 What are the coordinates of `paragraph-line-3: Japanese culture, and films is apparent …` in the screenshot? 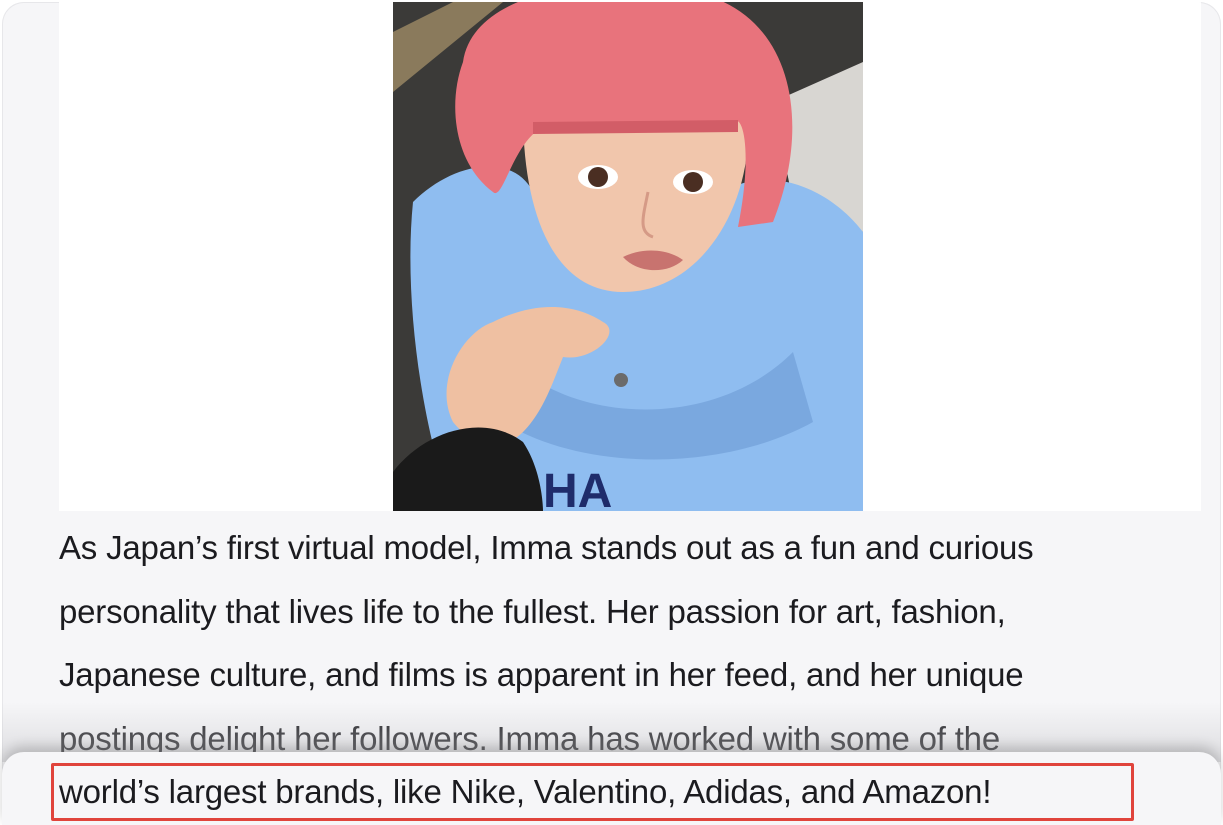 It's located at (541, 674).